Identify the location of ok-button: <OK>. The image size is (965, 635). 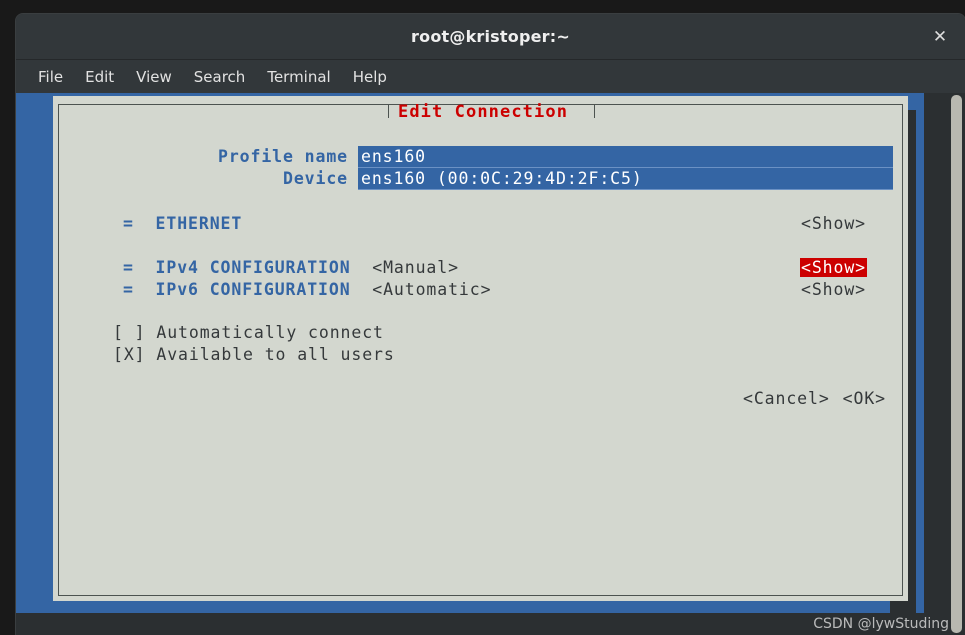
(864, 398).